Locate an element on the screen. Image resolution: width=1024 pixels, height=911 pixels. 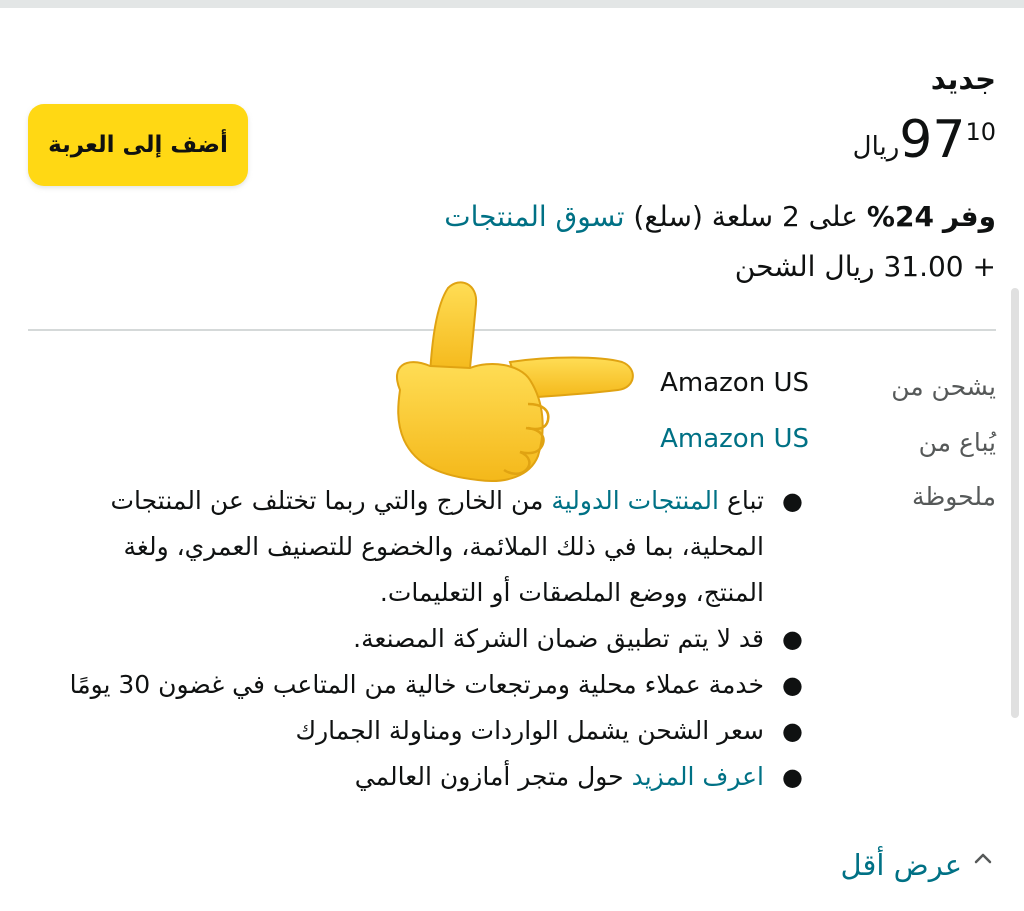
savings-middle: على 2 سلعة (سلع) is located at coordinates (745, 216).